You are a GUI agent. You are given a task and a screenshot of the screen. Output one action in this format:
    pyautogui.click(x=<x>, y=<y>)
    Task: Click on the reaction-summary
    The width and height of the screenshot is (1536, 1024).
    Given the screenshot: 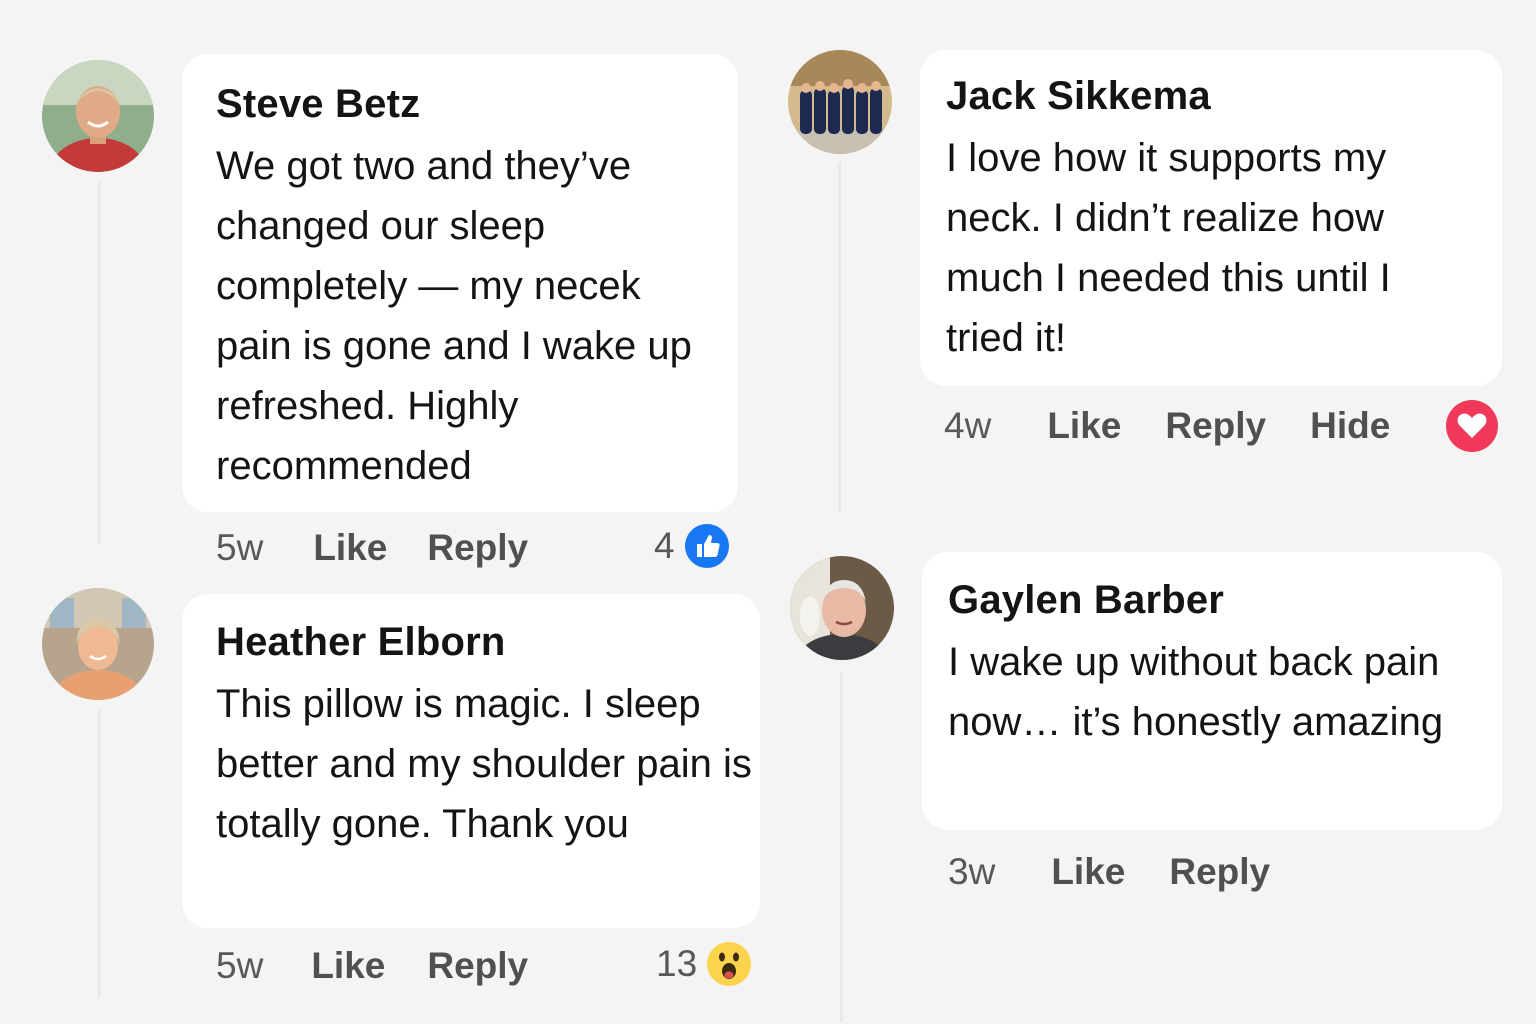 What is the action you would take?
    pyautogui.click(x=1472, y=426)
    